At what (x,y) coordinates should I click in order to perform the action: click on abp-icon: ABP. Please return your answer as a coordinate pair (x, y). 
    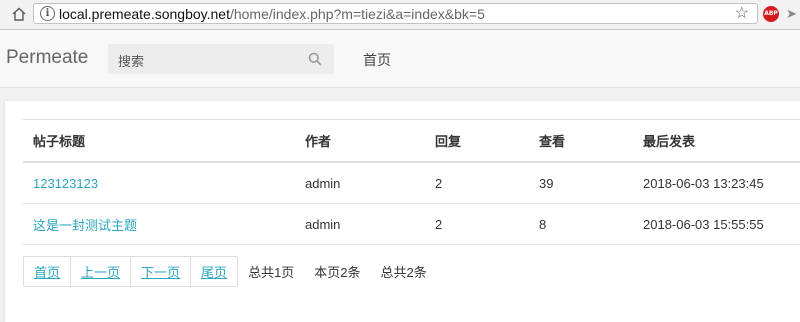
    Looking at the image, I should click on (771, 14).